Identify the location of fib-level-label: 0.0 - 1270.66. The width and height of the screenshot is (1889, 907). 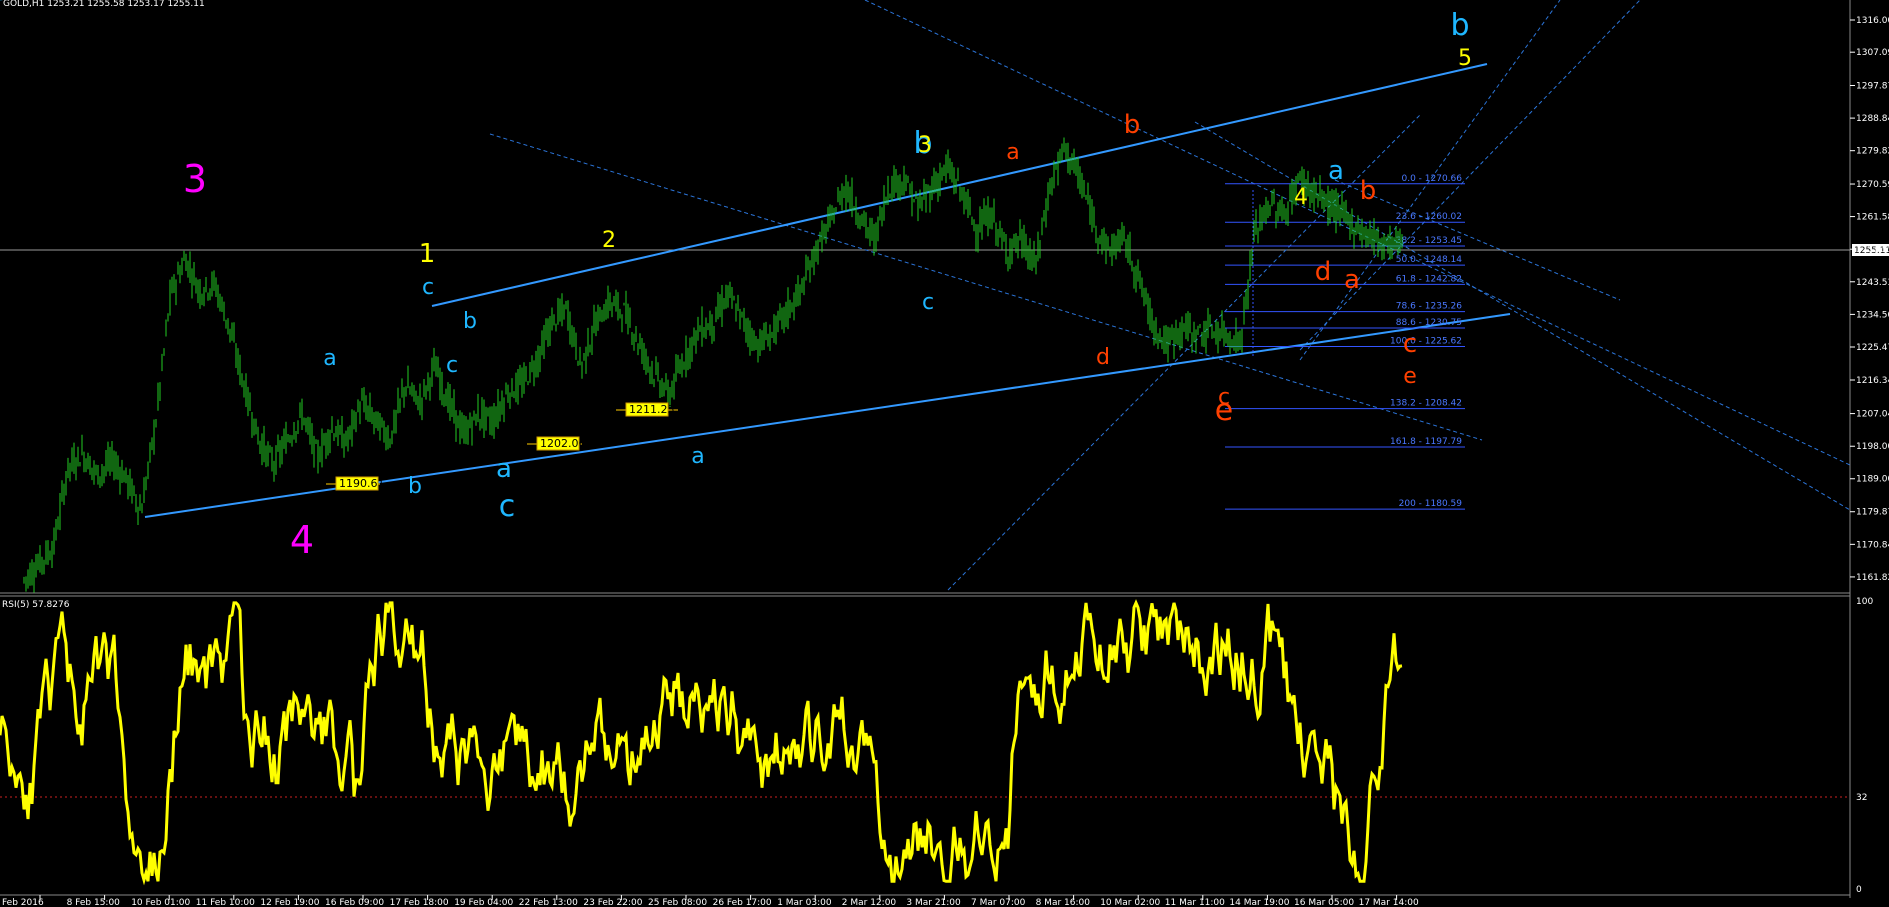
(1432, 179).